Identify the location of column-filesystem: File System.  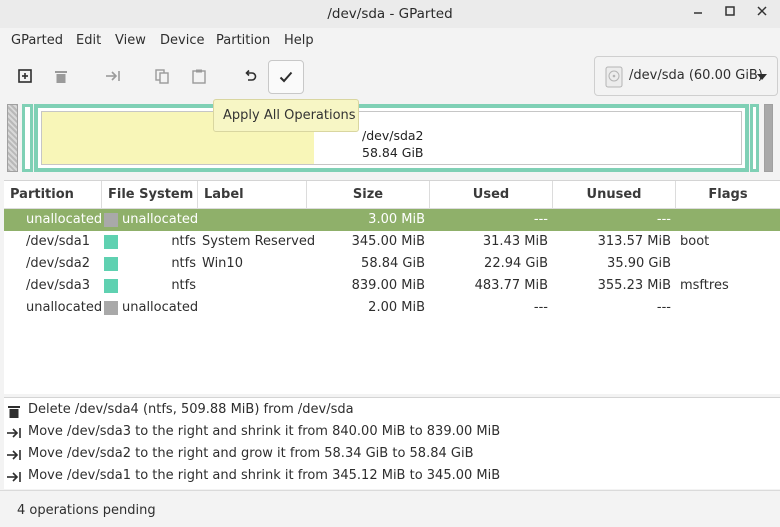
(150, 195).